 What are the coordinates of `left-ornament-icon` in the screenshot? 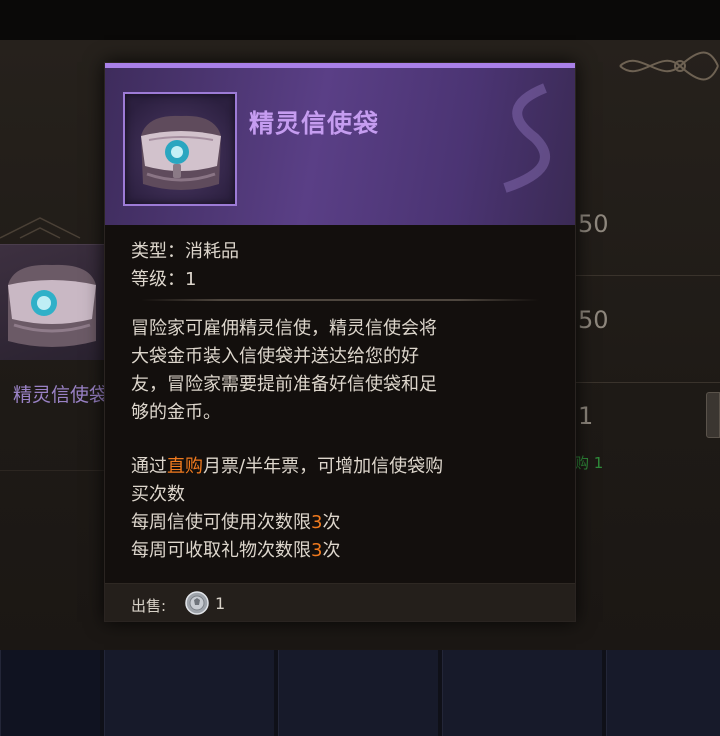 It's located at (40, 228).